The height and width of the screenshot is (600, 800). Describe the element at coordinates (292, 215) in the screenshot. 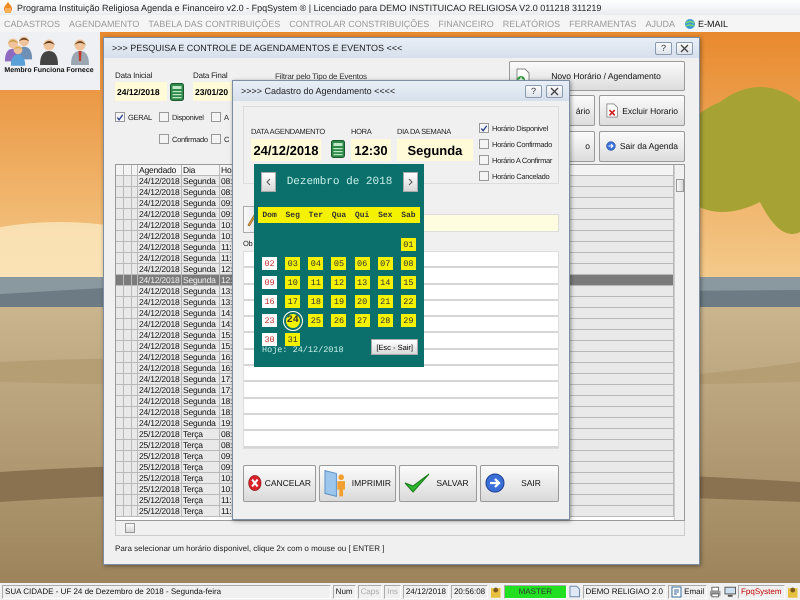

I see `weekday-label: Seg` at that location.